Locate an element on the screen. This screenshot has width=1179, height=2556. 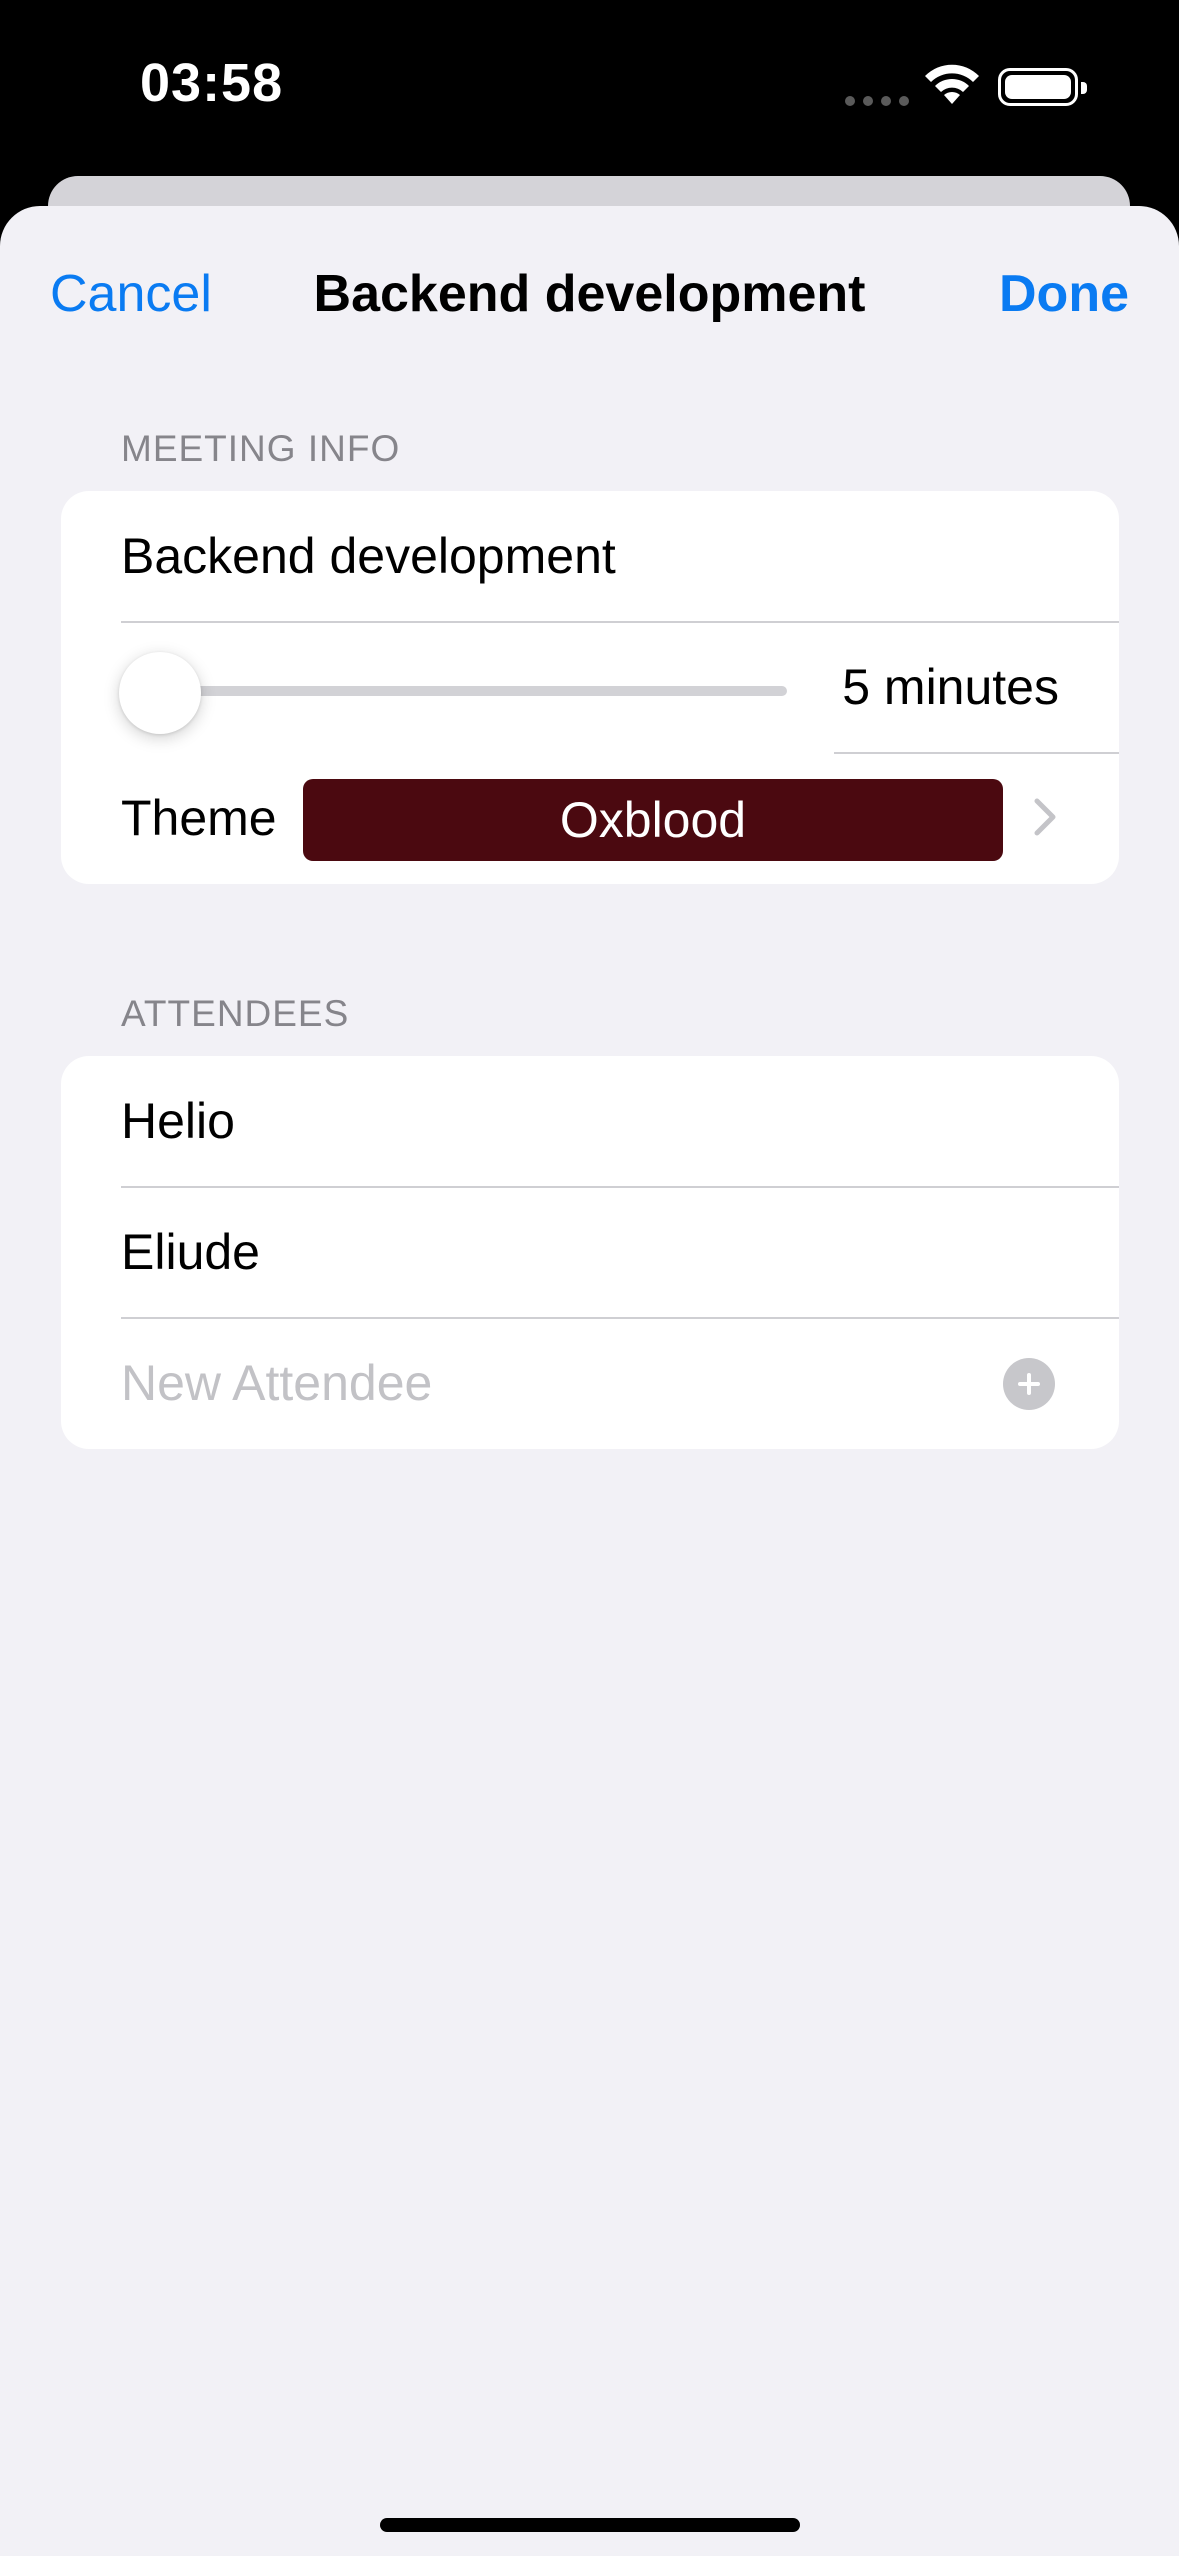
attendee-name: Helio is located at coordinates (178, 1121).